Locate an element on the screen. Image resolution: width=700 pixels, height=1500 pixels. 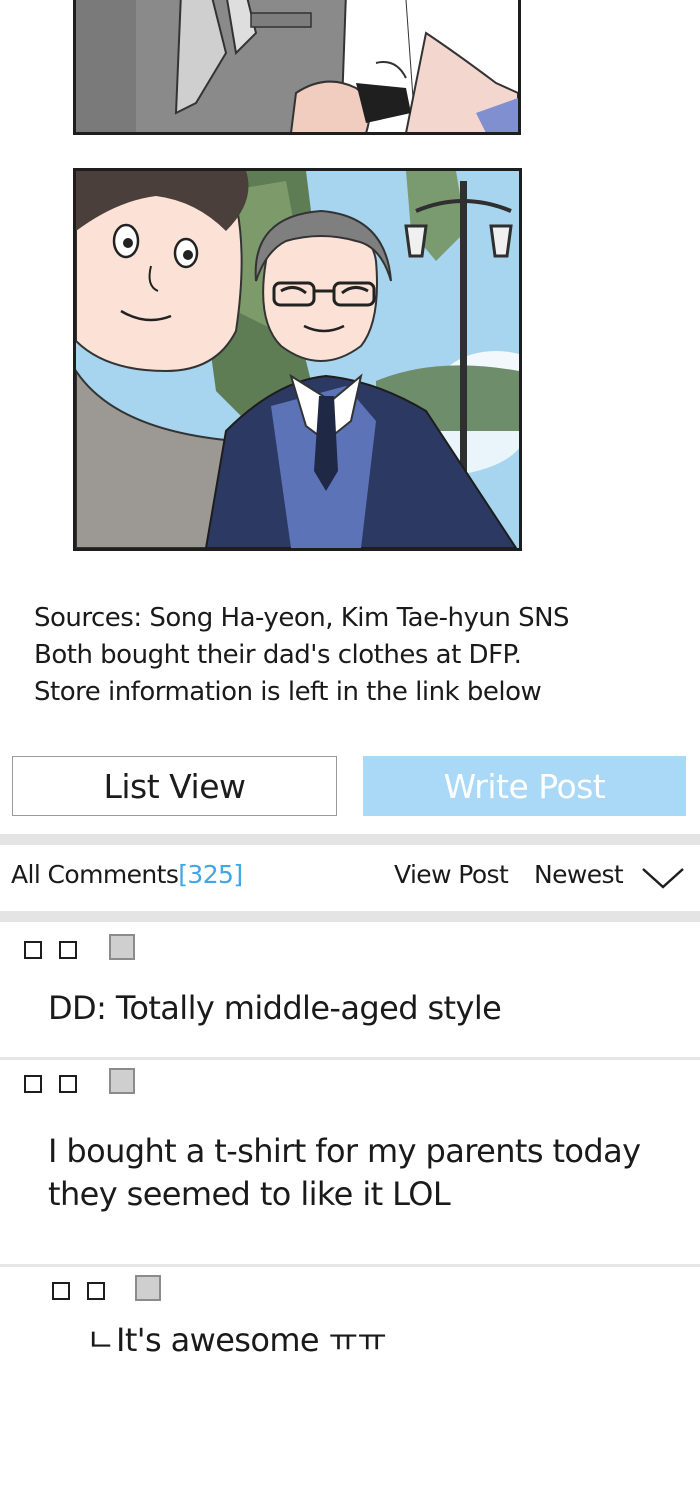
all-comments-text: All Comments is located at coordinates (95, 874).